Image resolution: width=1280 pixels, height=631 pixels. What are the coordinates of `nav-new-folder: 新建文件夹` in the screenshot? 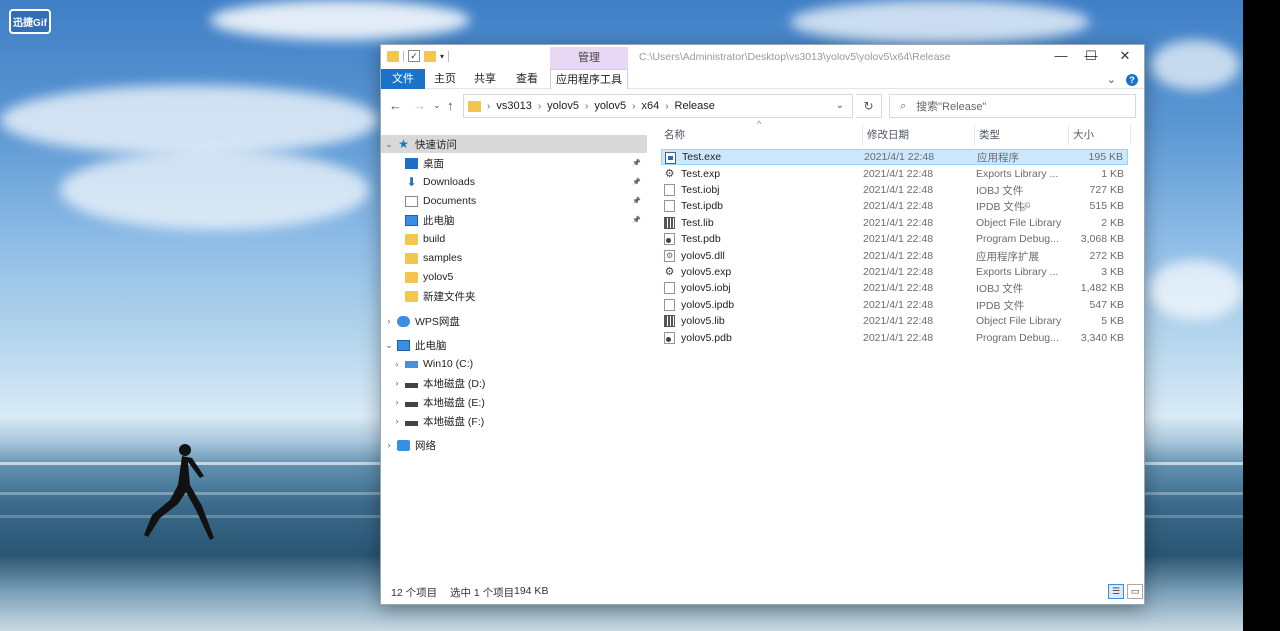 It's located at (514, 296).